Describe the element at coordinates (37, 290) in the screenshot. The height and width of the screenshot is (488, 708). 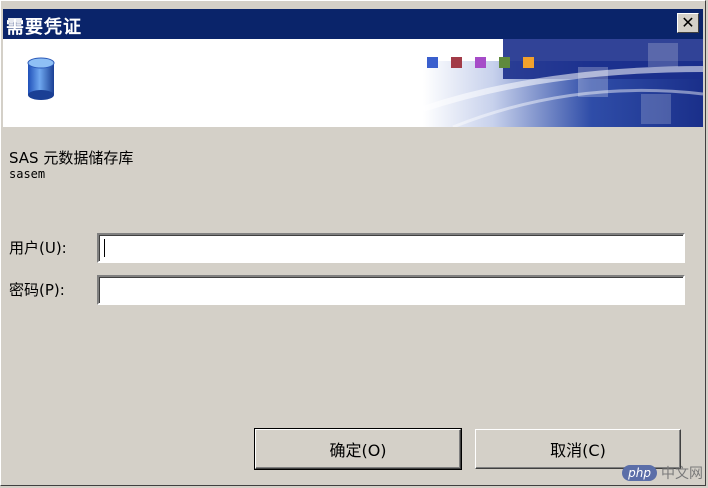
I see `password-label: 密码(P):` at that location.